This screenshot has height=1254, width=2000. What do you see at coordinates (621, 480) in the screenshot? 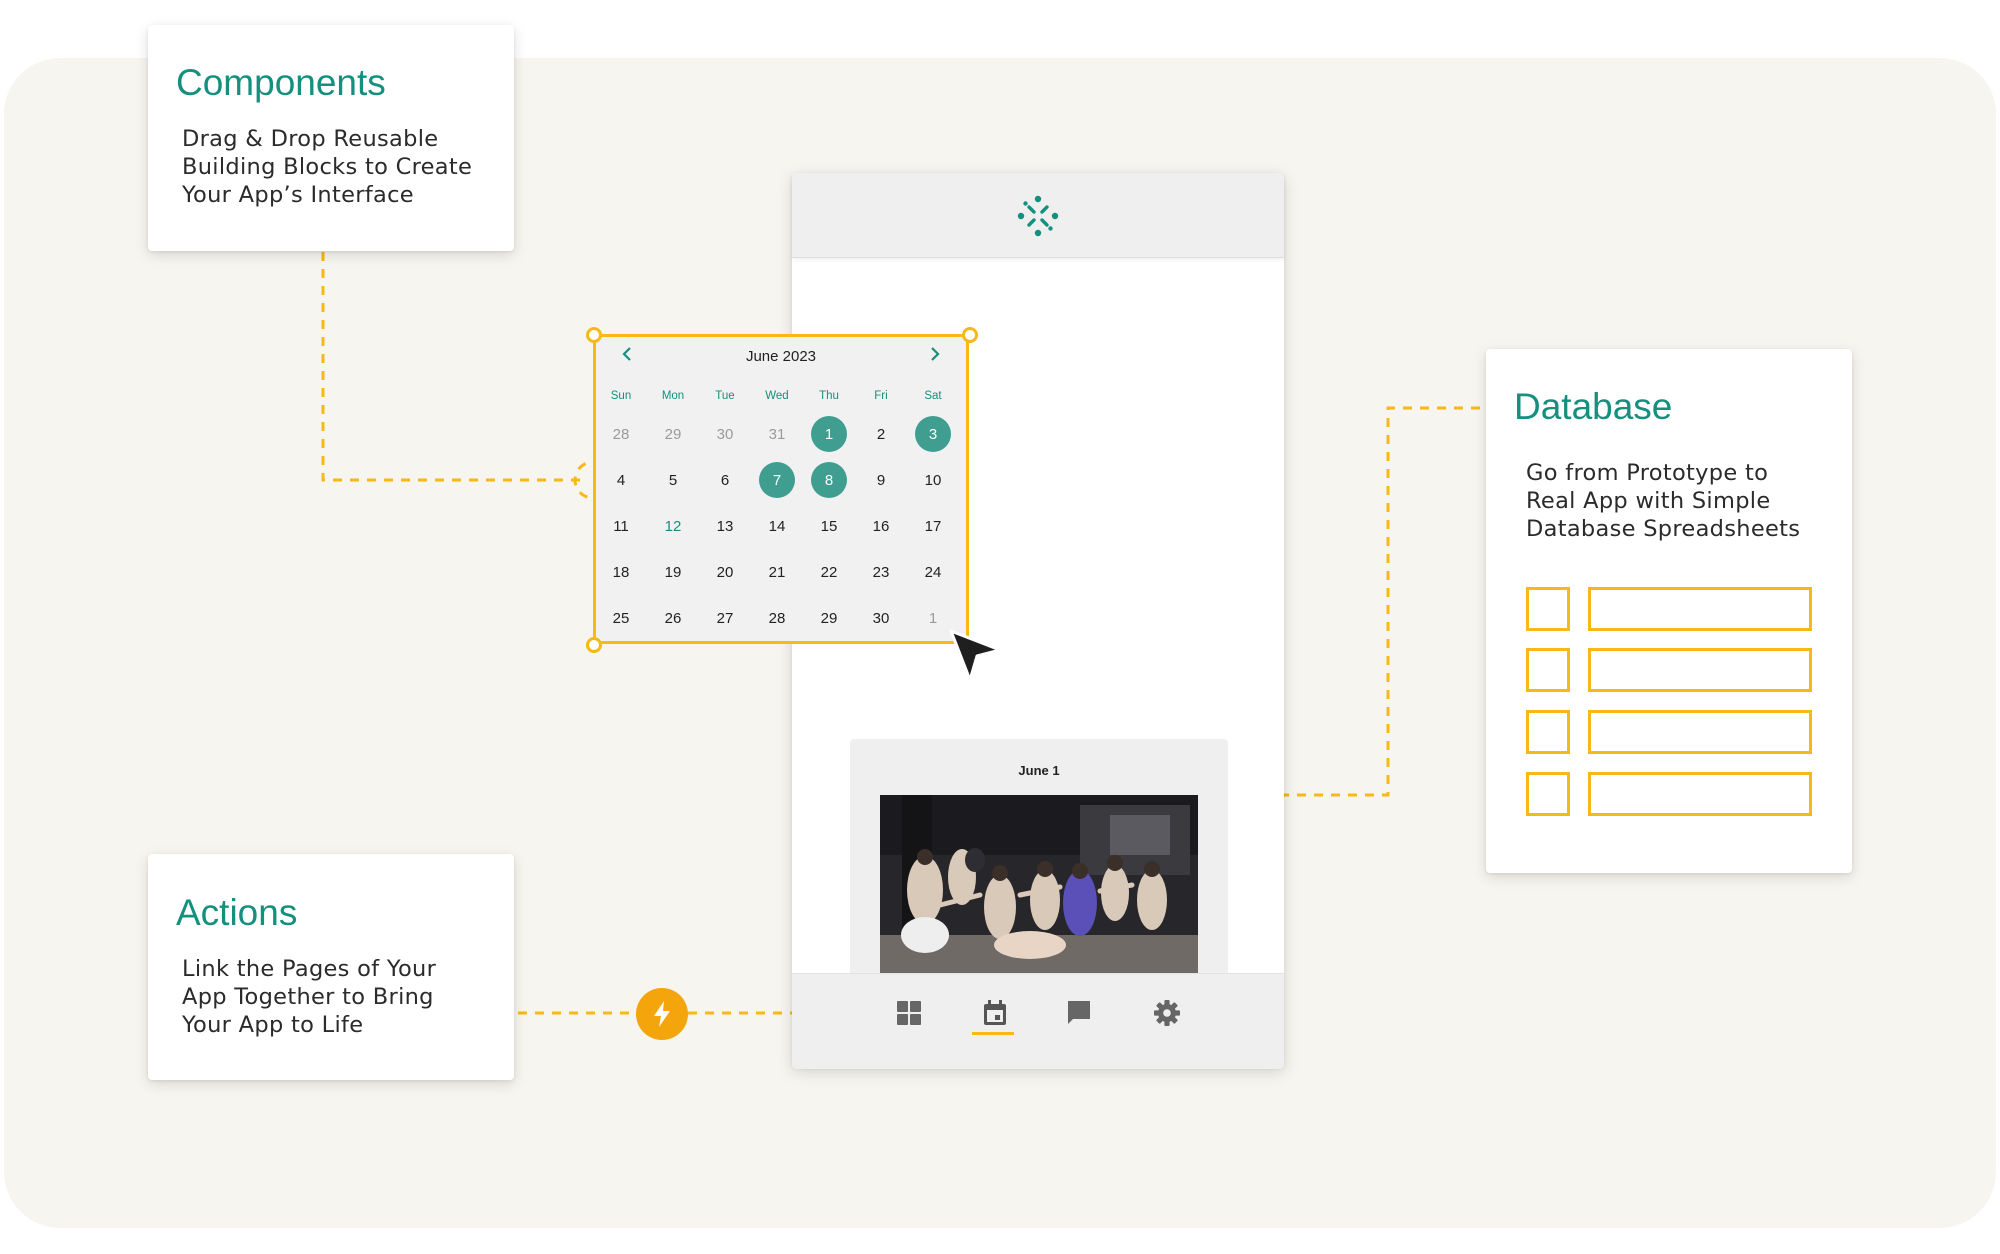
I see `calendar-day: 4` at bounding box center [621, 480].